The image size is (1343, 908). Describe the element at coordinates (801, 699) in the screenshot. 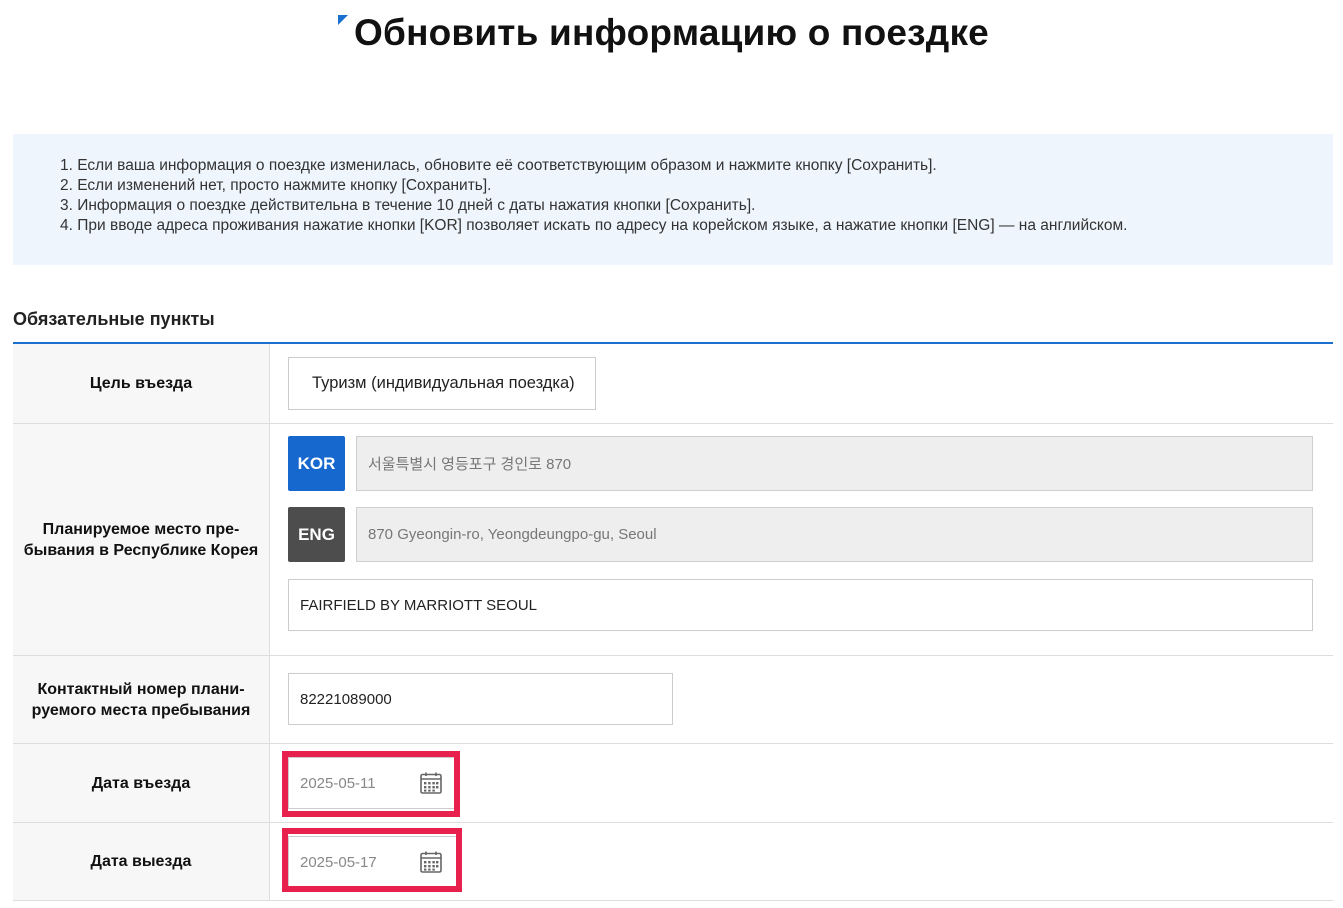

I see `content-contact: 82221089000` at that location.